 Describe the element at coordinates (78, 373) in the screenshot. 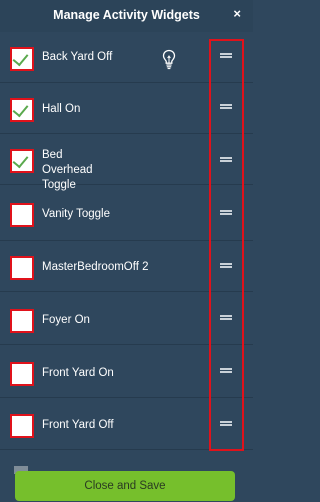

I see `list-item-label: Front Yard On` at that location.